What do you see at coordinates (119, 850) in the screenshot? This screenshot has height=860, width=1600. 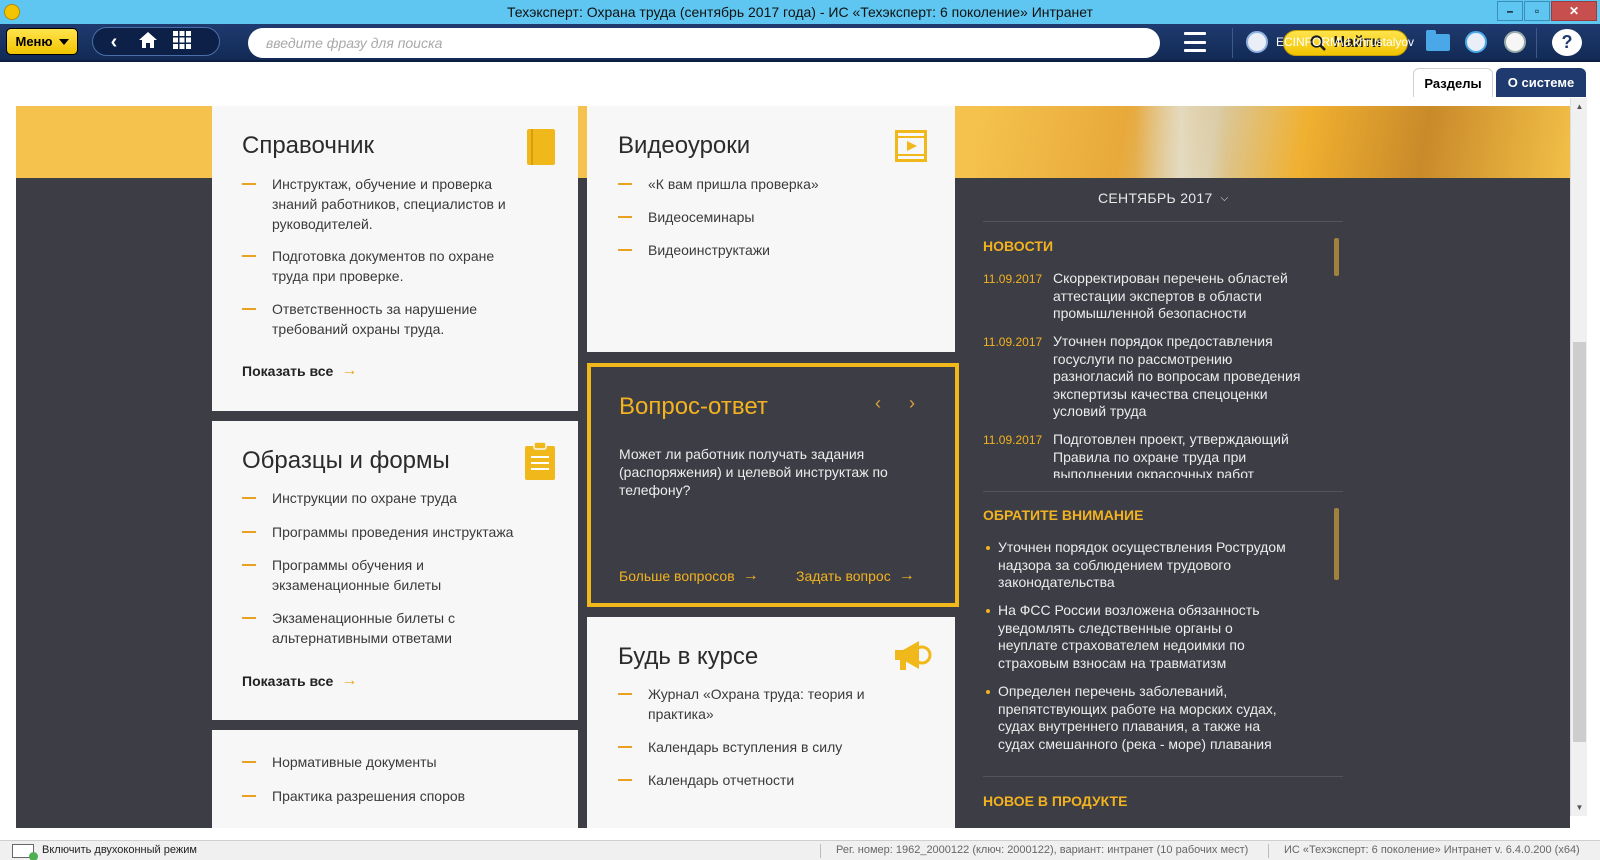 I see `dual-window-toggle: Включить двухоконный режим` at bounding box center [119, 850].